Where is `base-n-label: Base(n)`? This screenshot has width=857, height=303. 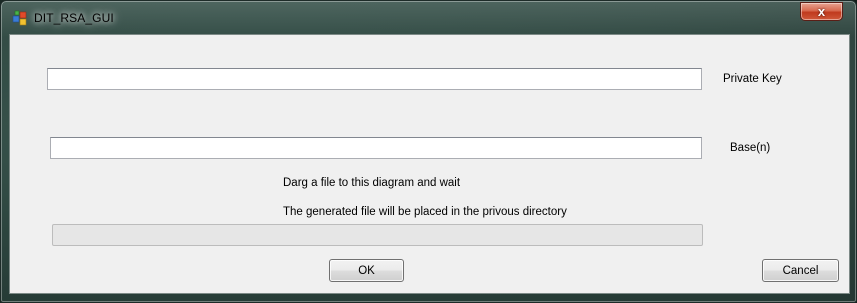 base-n-label: Base(n) is located at coordinates (750, 148).